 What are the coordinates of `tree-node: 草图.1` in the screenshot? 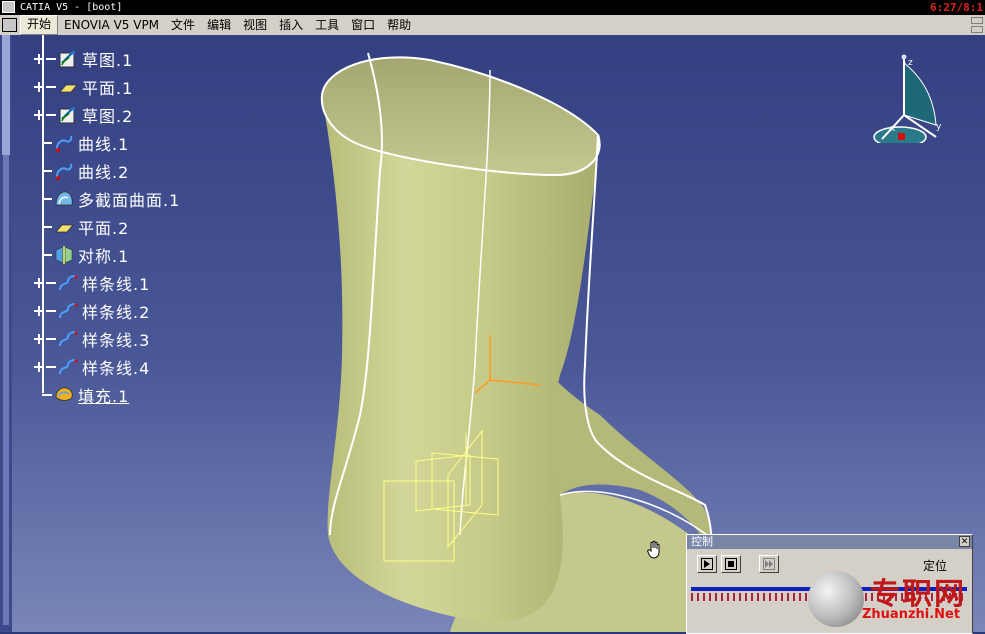 It's located at (83, 59).